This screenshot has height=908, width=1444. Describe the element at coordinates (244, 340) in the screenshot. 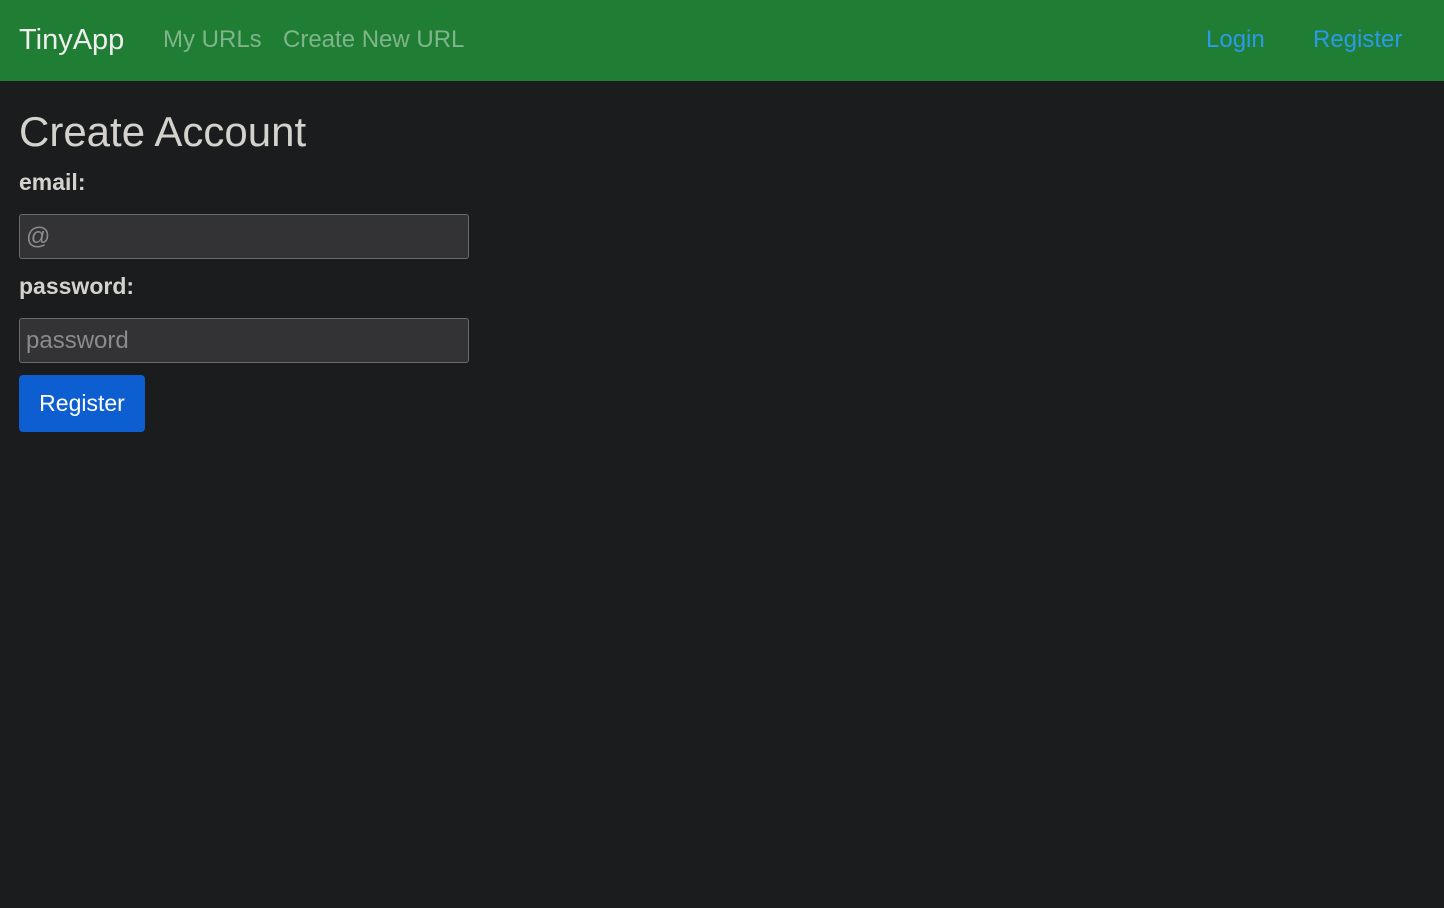

I see `password-input` at that location.